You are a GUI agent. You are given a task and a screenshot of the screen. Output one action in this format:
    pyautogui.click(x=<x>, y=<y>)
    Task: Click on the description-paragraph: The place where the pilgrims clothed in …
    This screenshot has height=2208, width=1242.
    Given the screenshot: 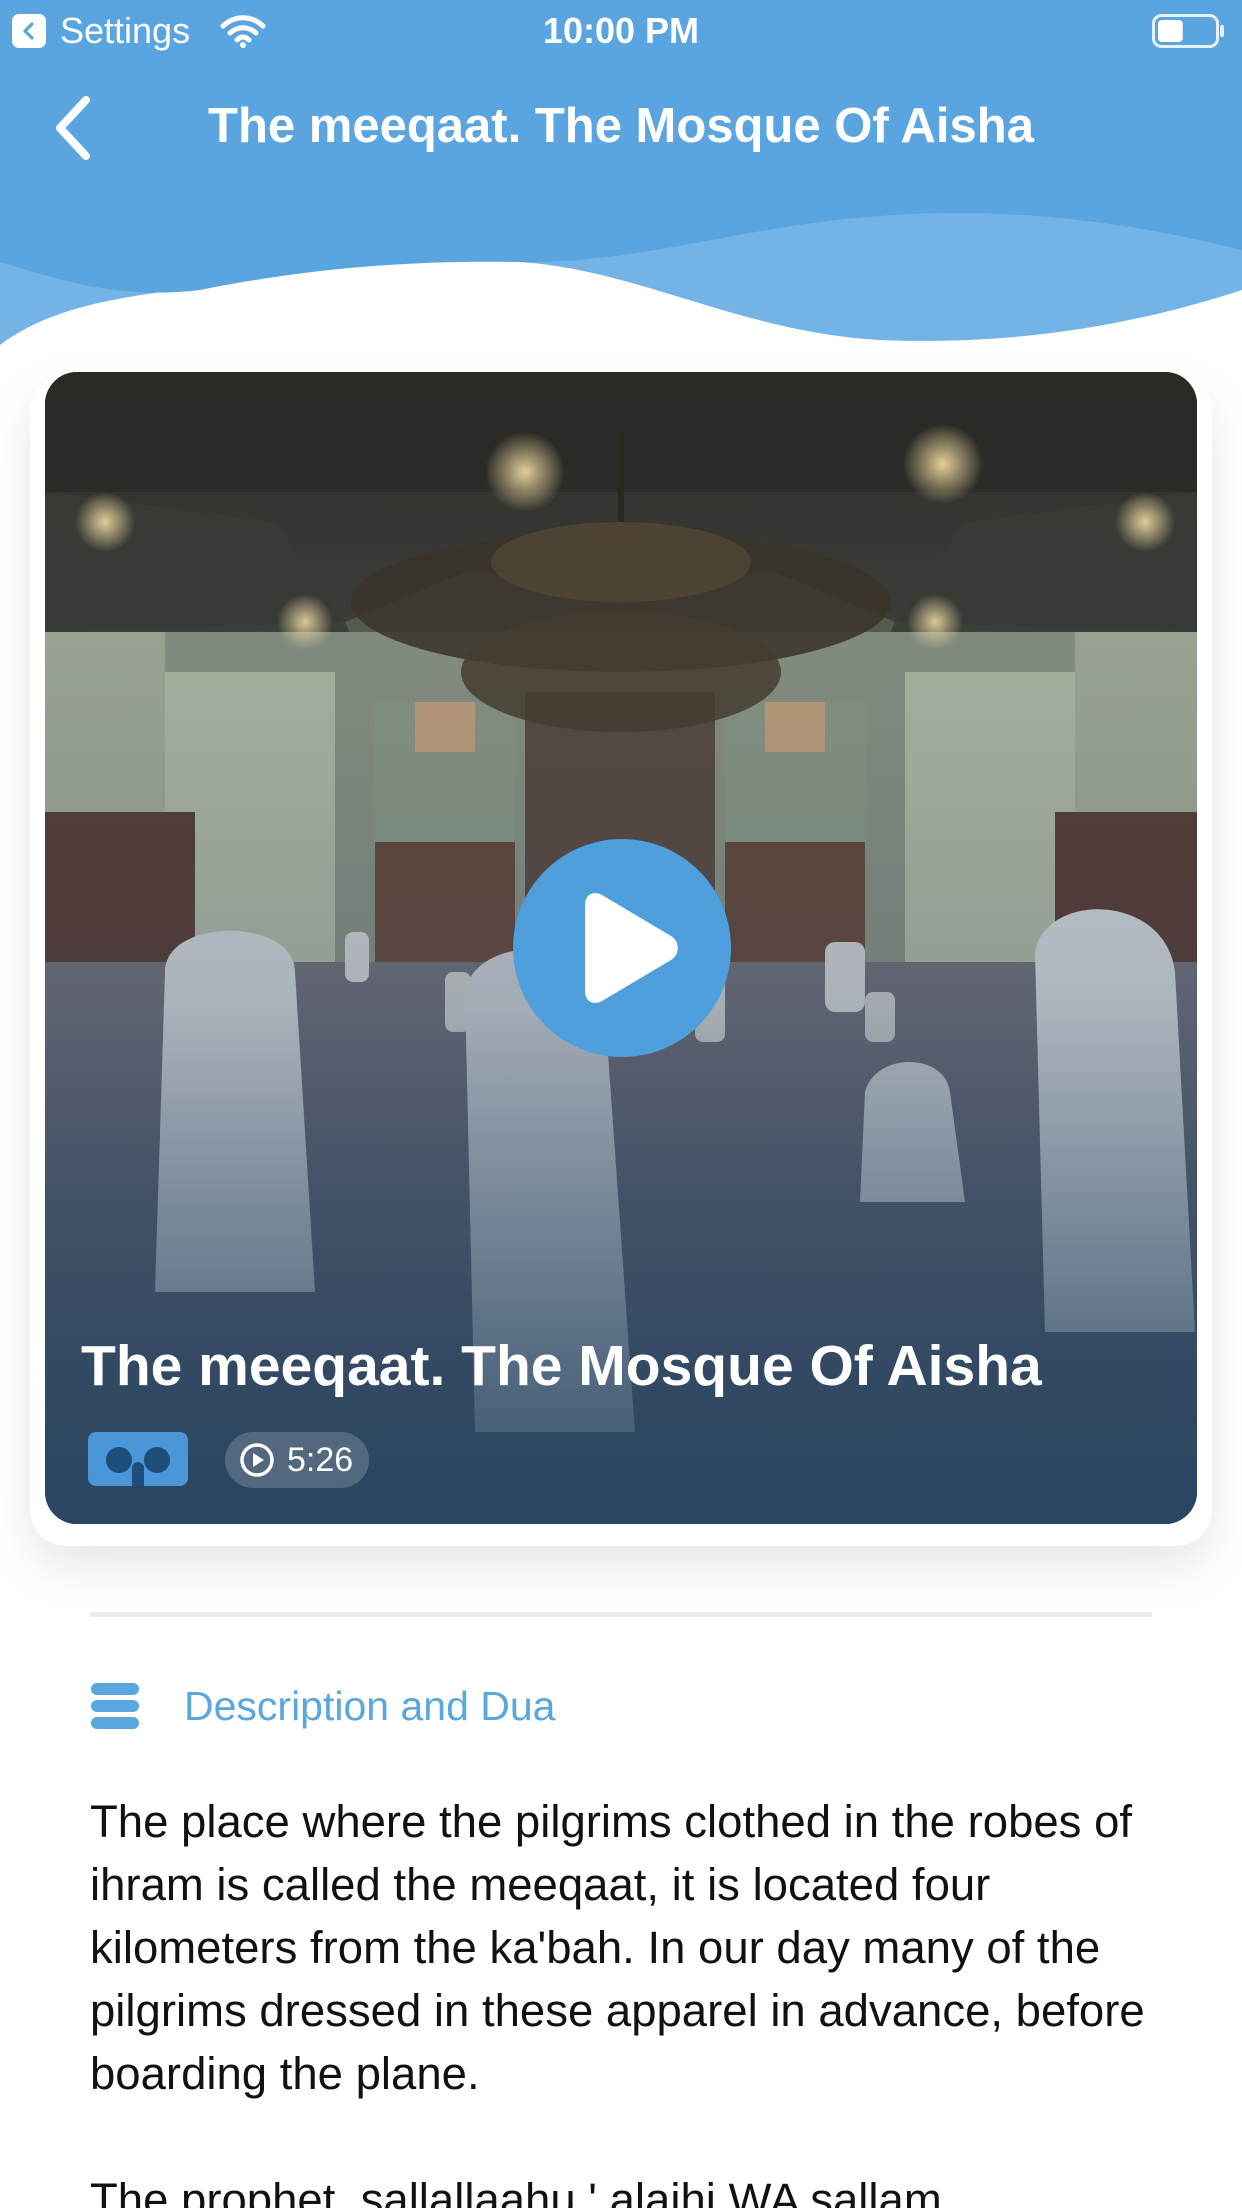 What is the action you would take?
    pyautogui.click(x=617, y=1947)
    